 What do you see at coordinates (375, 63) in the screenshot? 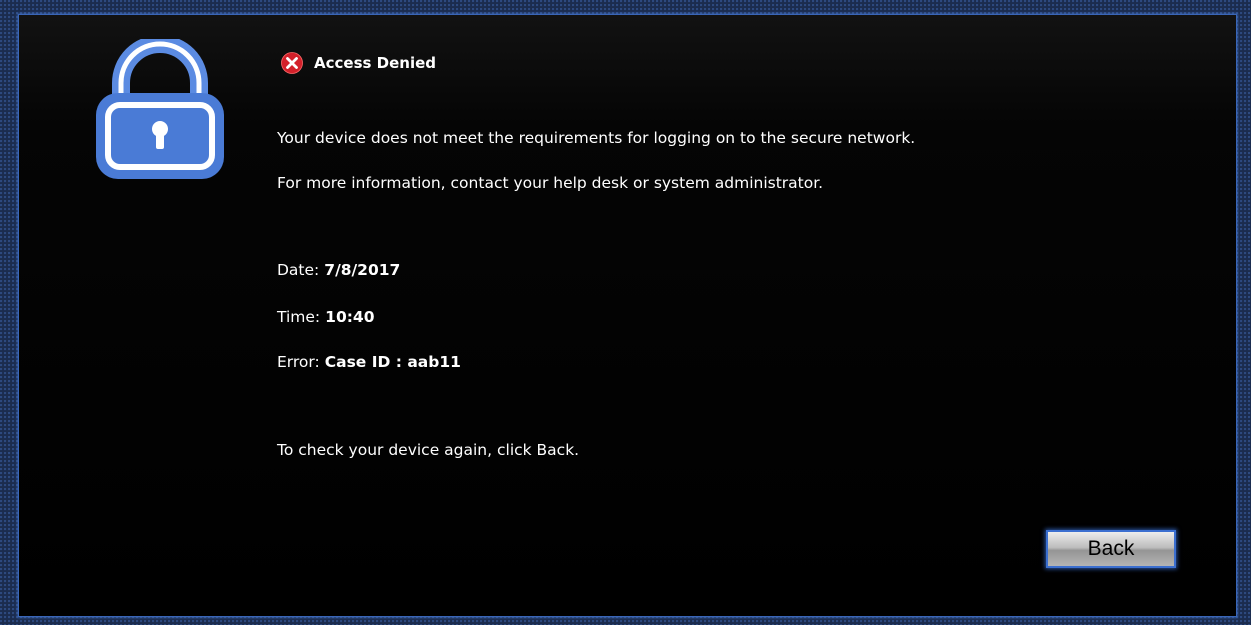
I see `dialog-title: Access Denied` at bounding box center [375, 63].